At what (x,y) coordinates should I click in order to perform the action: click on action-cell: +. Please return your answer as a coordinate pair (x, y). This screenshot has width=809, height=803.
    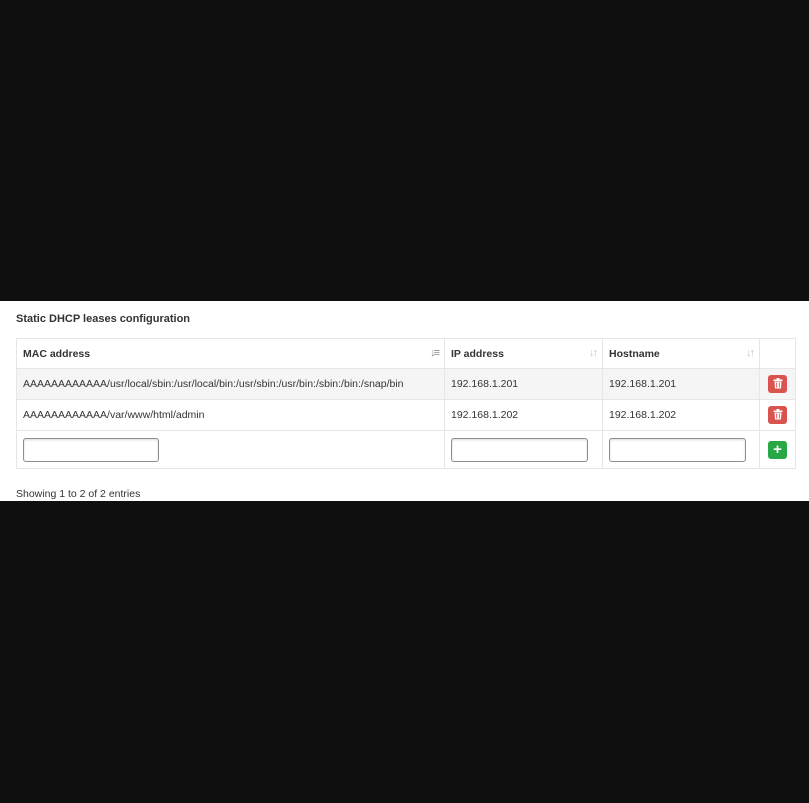
    Looking at the image, I should click on (777, 449).